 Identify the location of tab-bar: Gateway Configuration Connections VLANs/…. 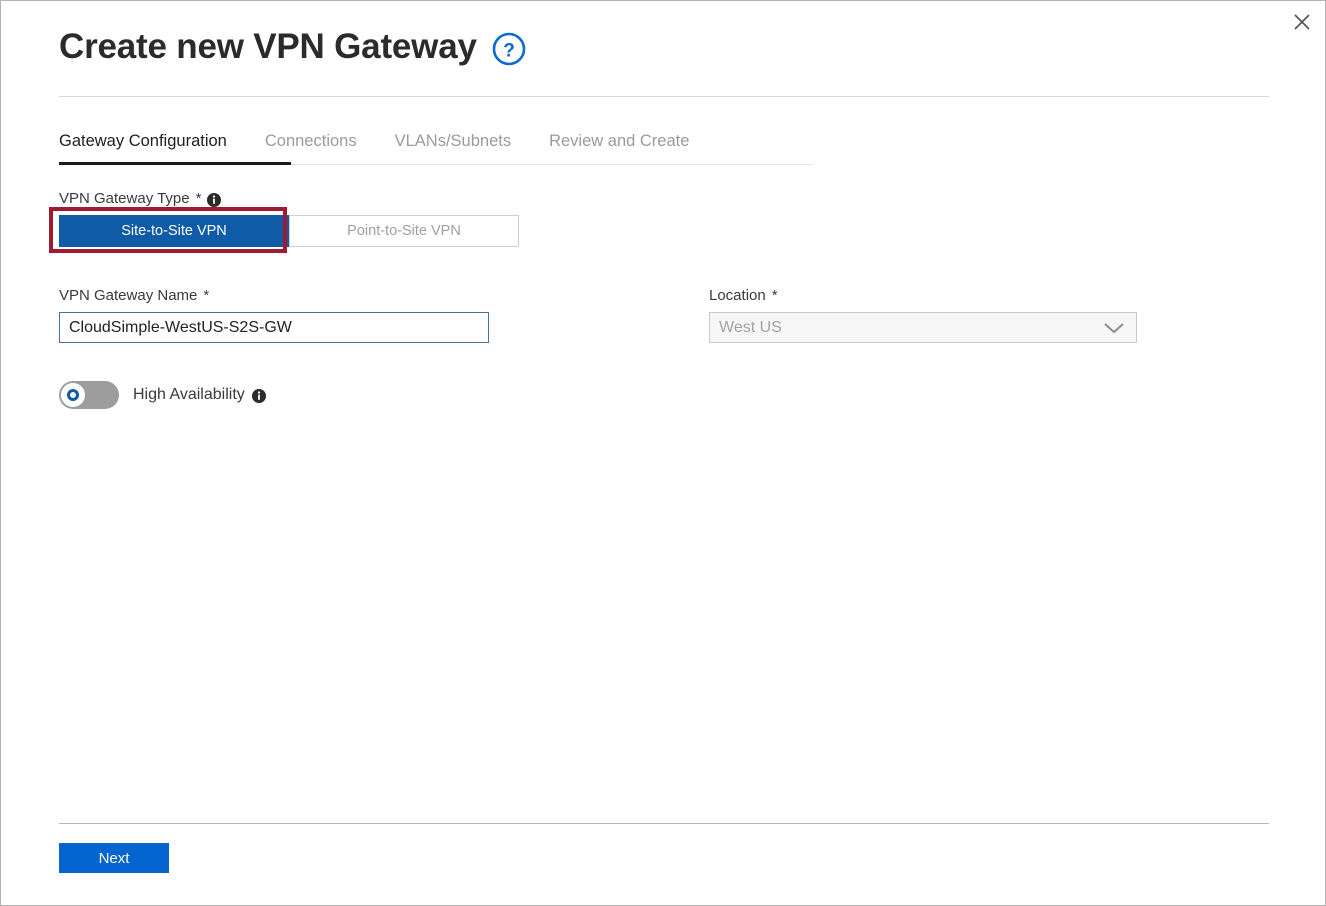
(436, 147).